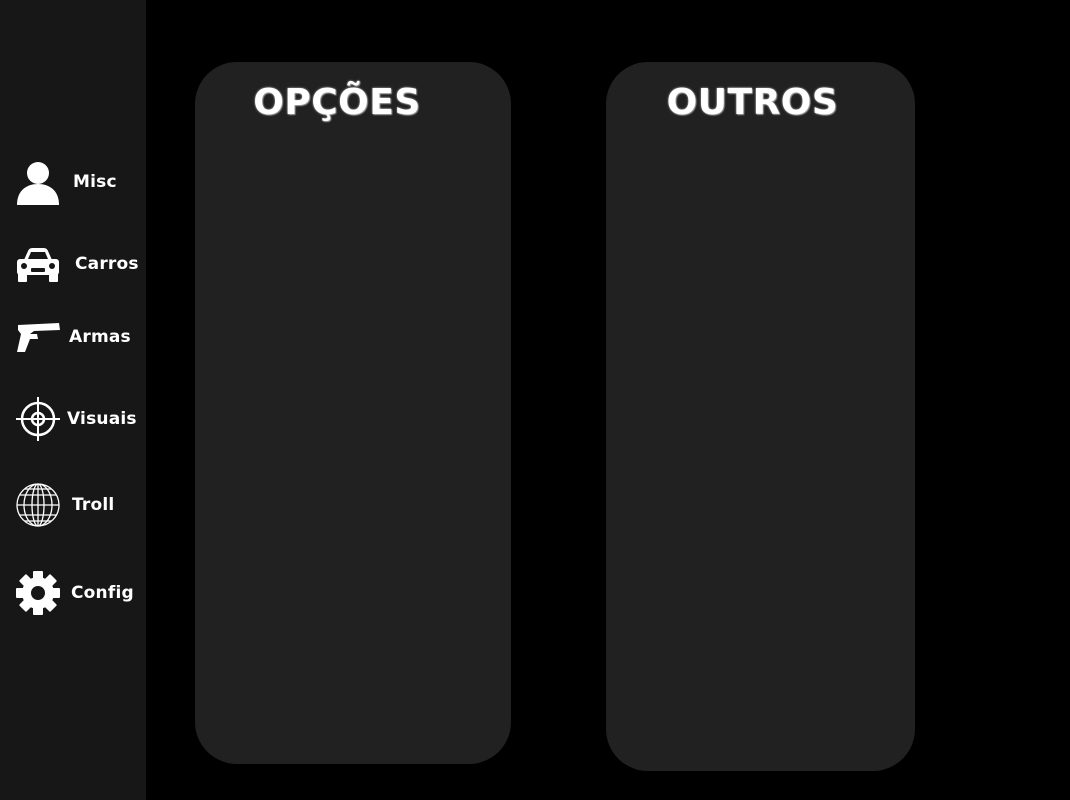 This screenshot has width=1070, height=800. I want to click on sidebar-item-visuais: Visuais, so click(76, 419).